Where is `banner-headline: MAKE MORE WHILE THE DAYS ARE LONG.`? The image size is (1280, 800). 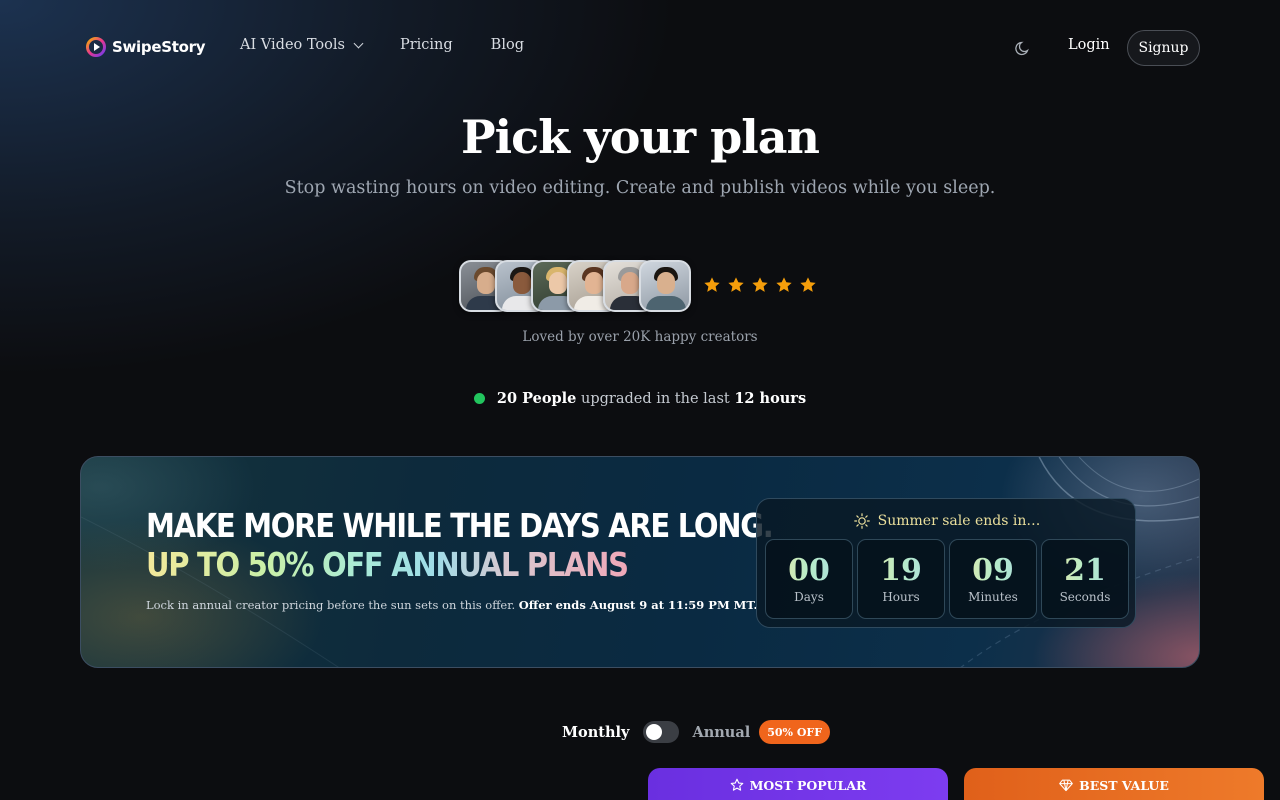
banner-headline: MAKE MORE WHILE THE DAYS ARE LONG. is located at coordinates (460, 525).